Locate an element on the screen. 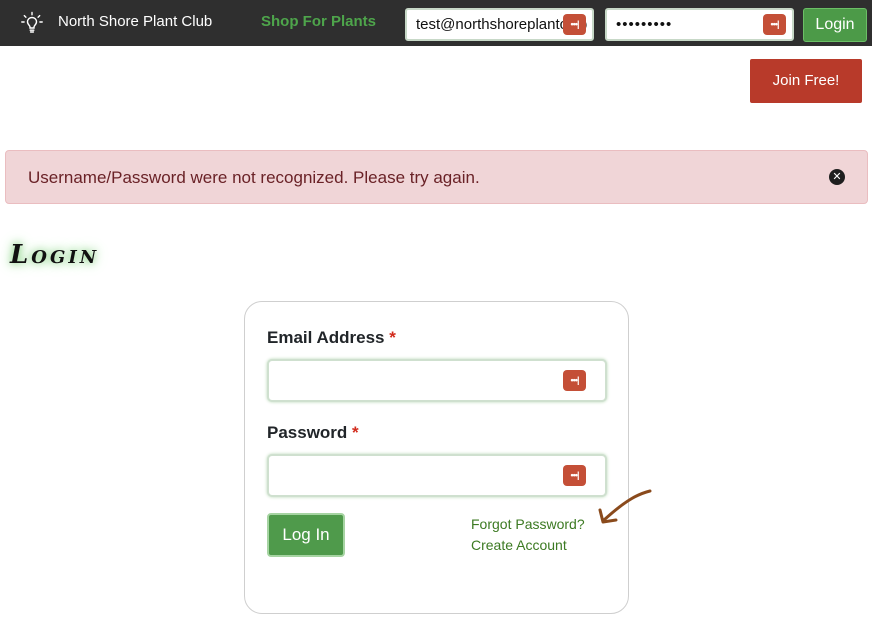  nav-login-button: Login is located at coordinates (835, 25).